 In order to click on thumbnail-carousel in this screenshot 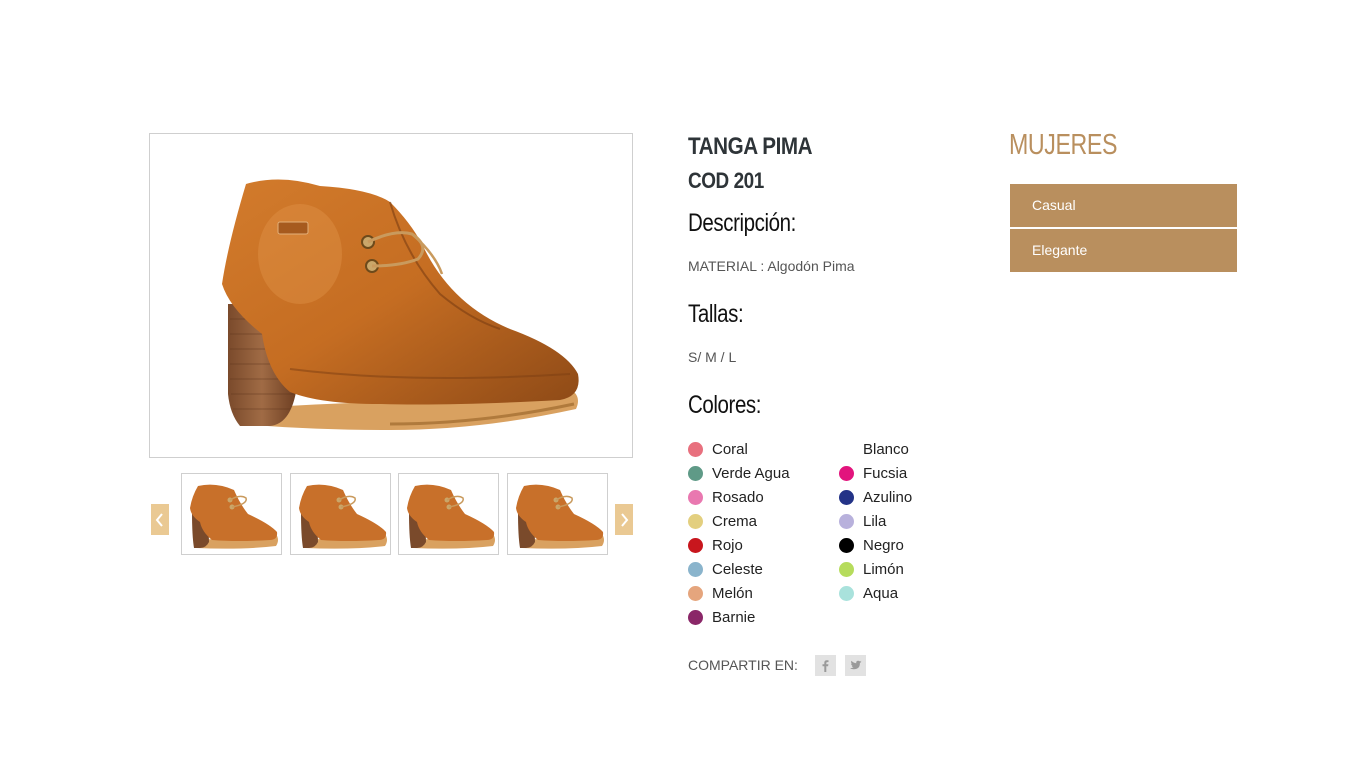, I will do `click(392, 514)`.